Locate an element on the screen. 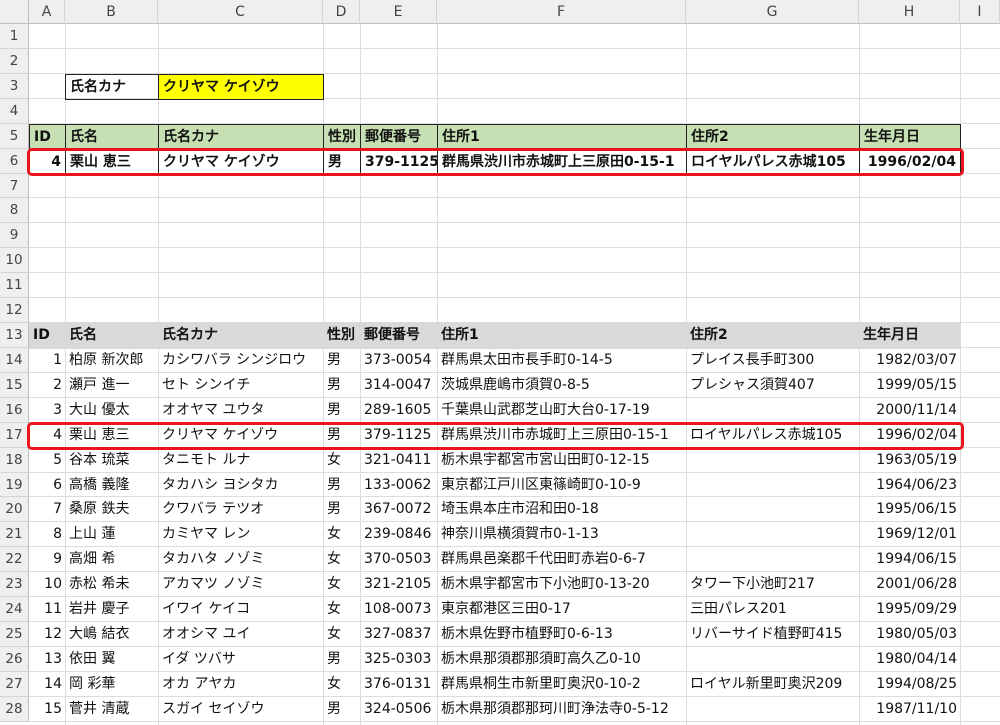 This screenshot has width=1000, height=725. row-header-6: 6 is located at coordinates (14, 161).